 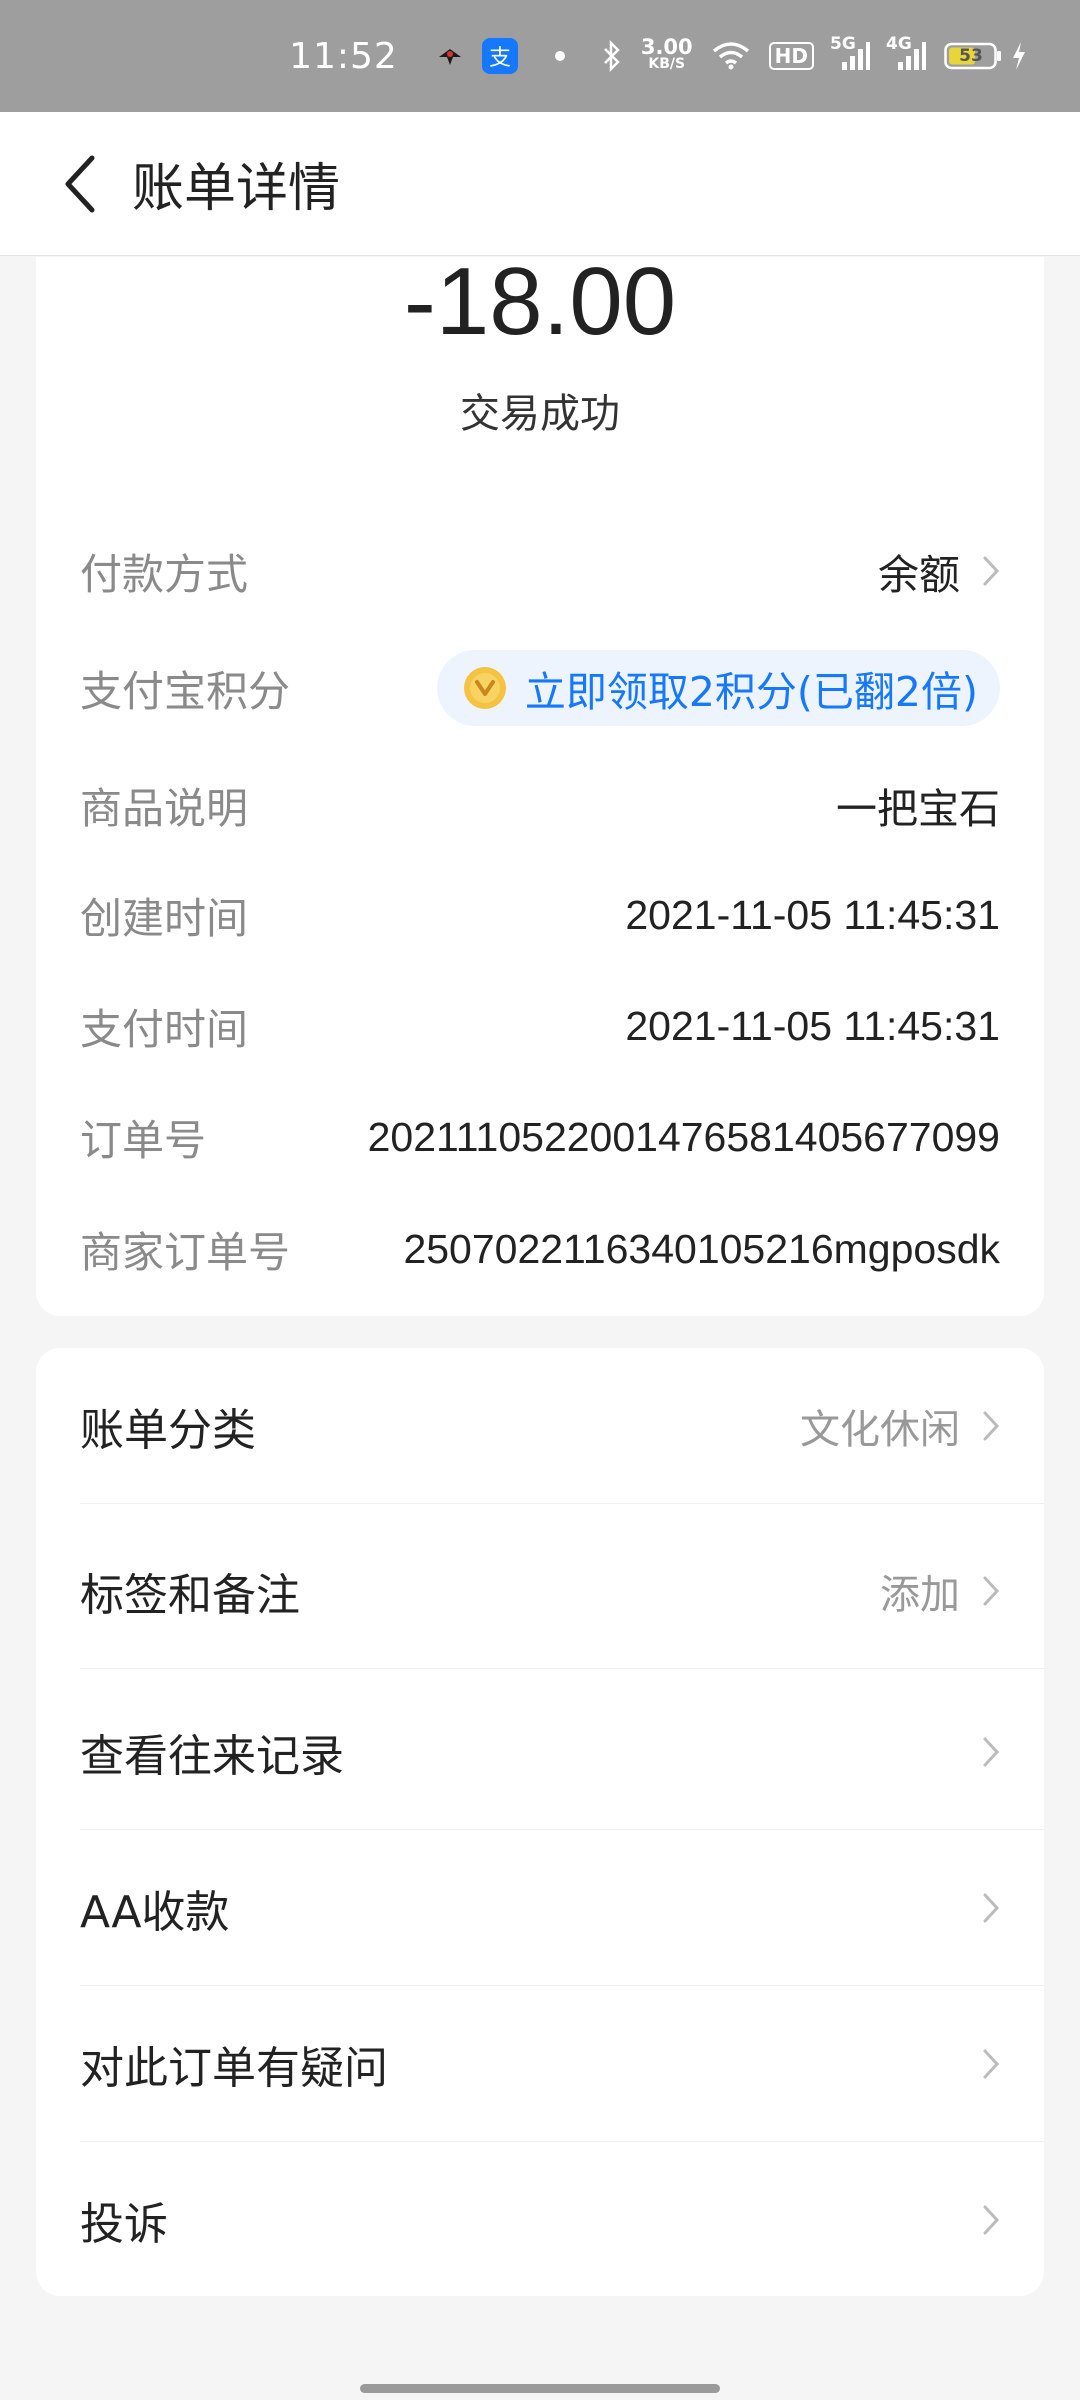 I want to click on bluetooth-icon, so click(x=612, y=56).